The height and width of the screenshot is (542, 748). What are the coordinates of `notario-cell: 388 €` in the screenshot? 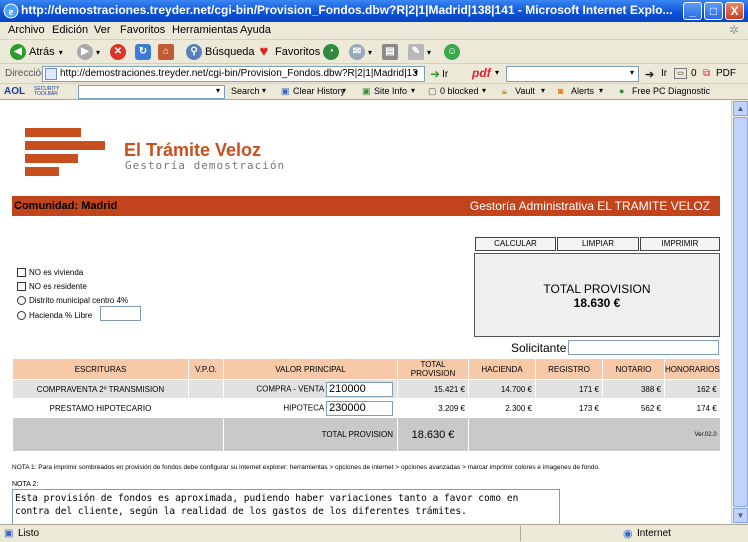 It's located at (633, 389).